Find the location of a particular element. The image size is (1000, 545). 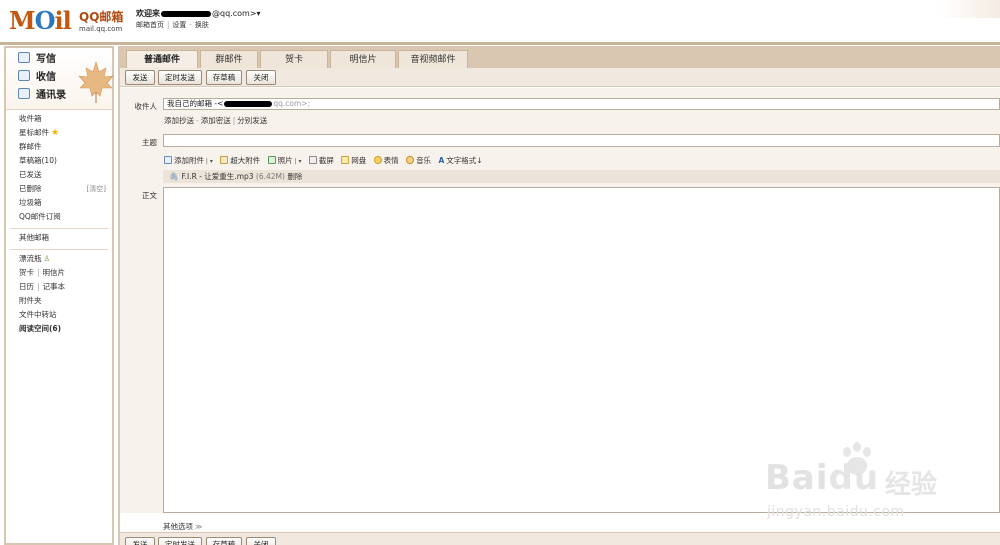

attachment-toolbar: 添加附件 | ▾ 超大附件 照片 | ▾ 截屏 网盘 表情 音乐 A 文字格式↓ is located at coordinates (326, 161).